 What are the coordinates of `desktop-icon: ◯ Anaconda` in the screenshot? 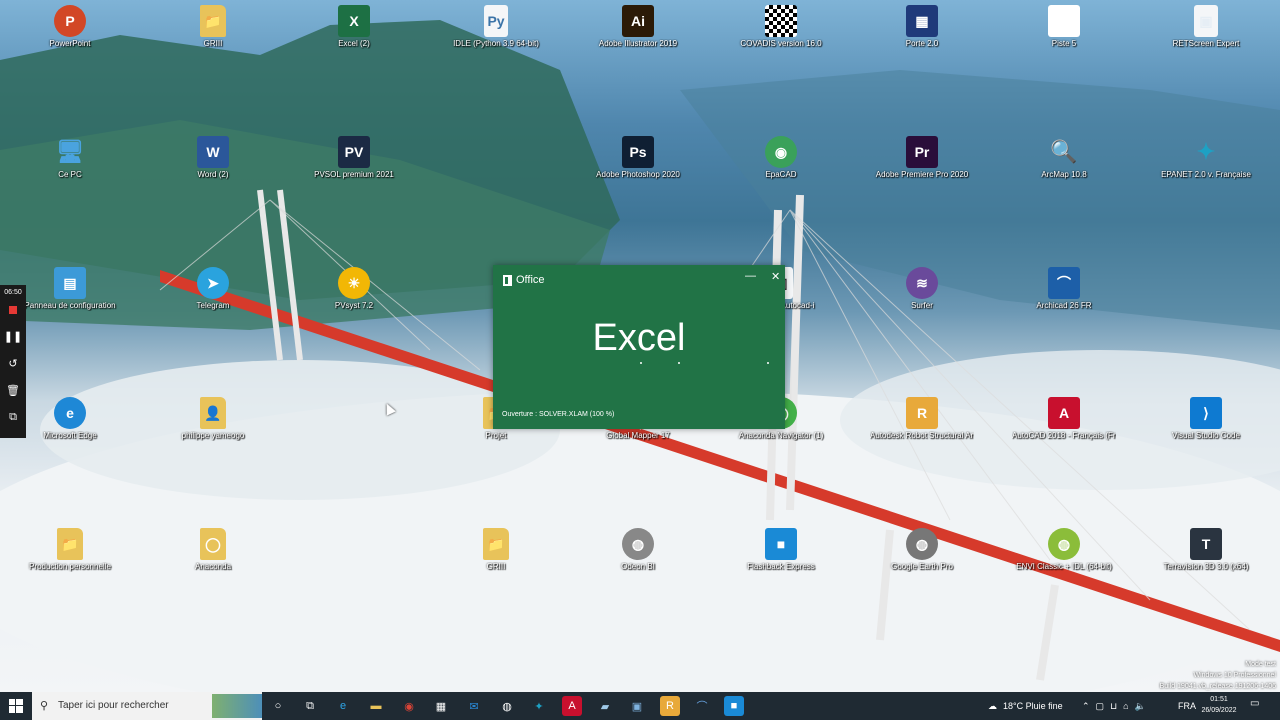 It's located at (213, 550).